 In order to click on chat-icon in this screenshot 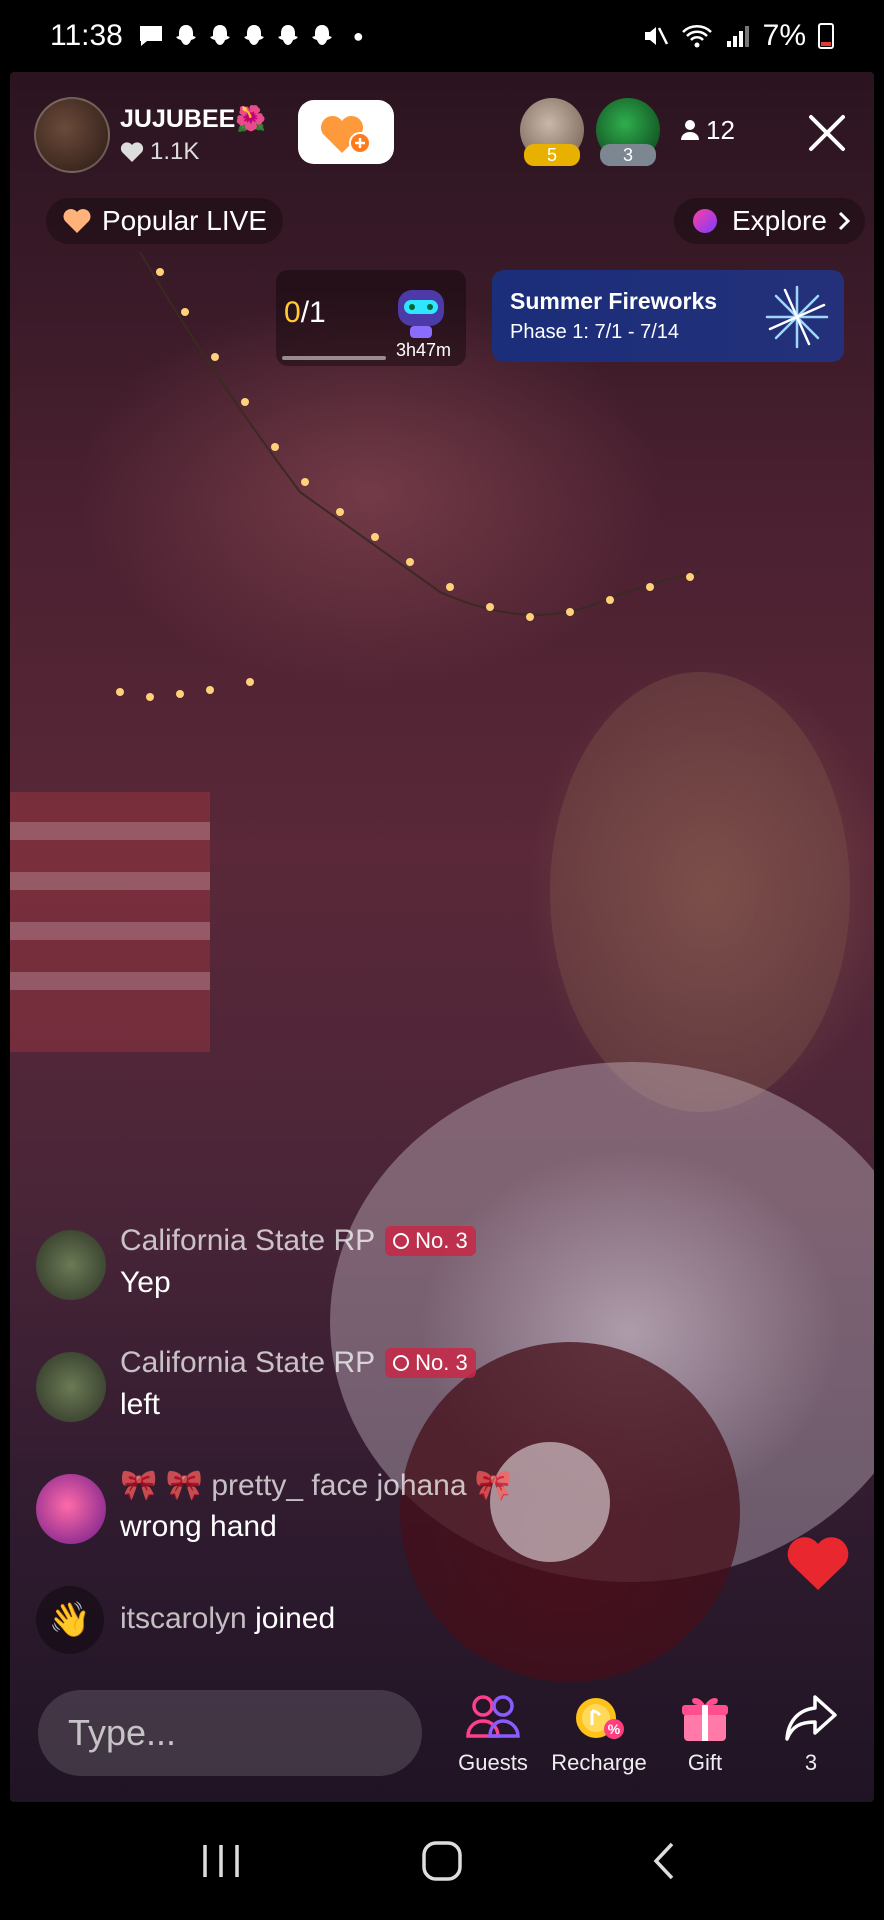, I will do `click(150, 36)`.